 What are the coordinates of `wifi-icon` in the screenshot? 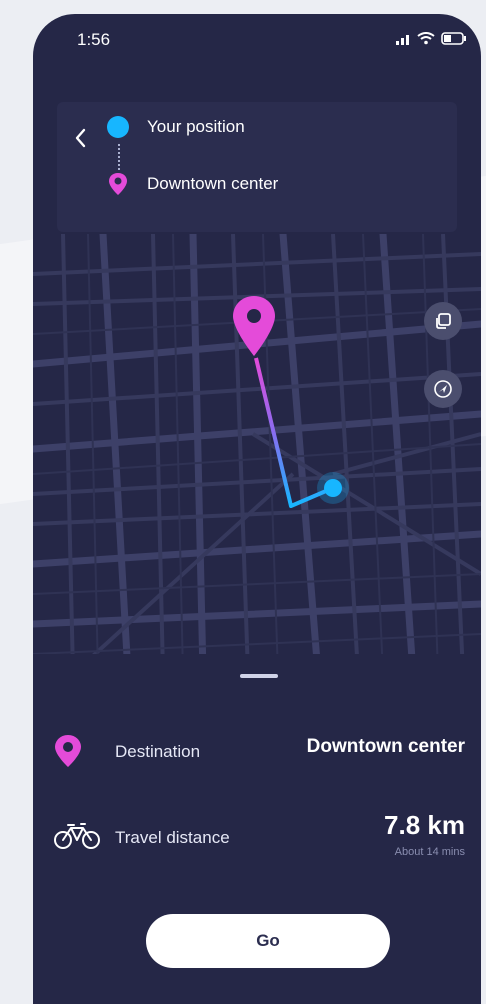 It's located at (426, 38).